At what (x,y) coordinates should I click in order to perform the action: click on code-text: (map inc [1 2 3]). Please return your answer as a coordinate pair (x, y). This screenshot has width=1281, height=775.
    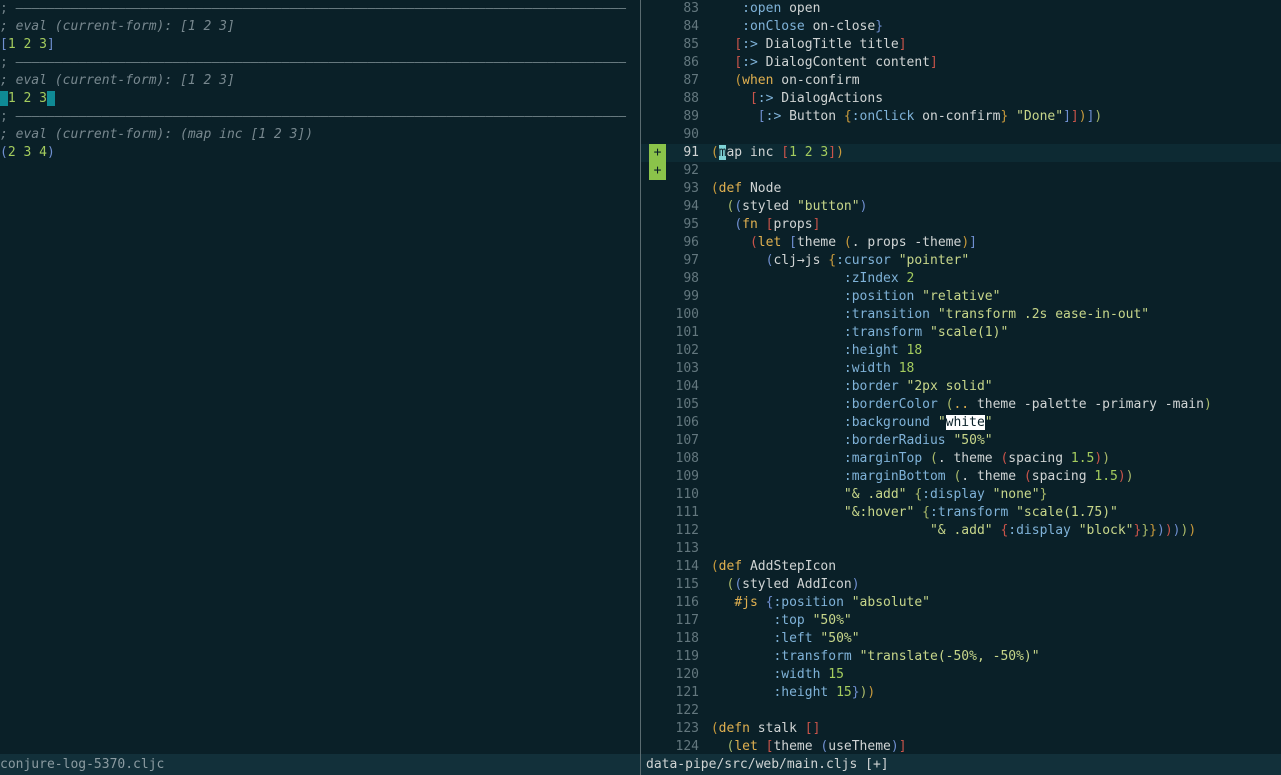
    Looking at the image, I should click on (777, 152).